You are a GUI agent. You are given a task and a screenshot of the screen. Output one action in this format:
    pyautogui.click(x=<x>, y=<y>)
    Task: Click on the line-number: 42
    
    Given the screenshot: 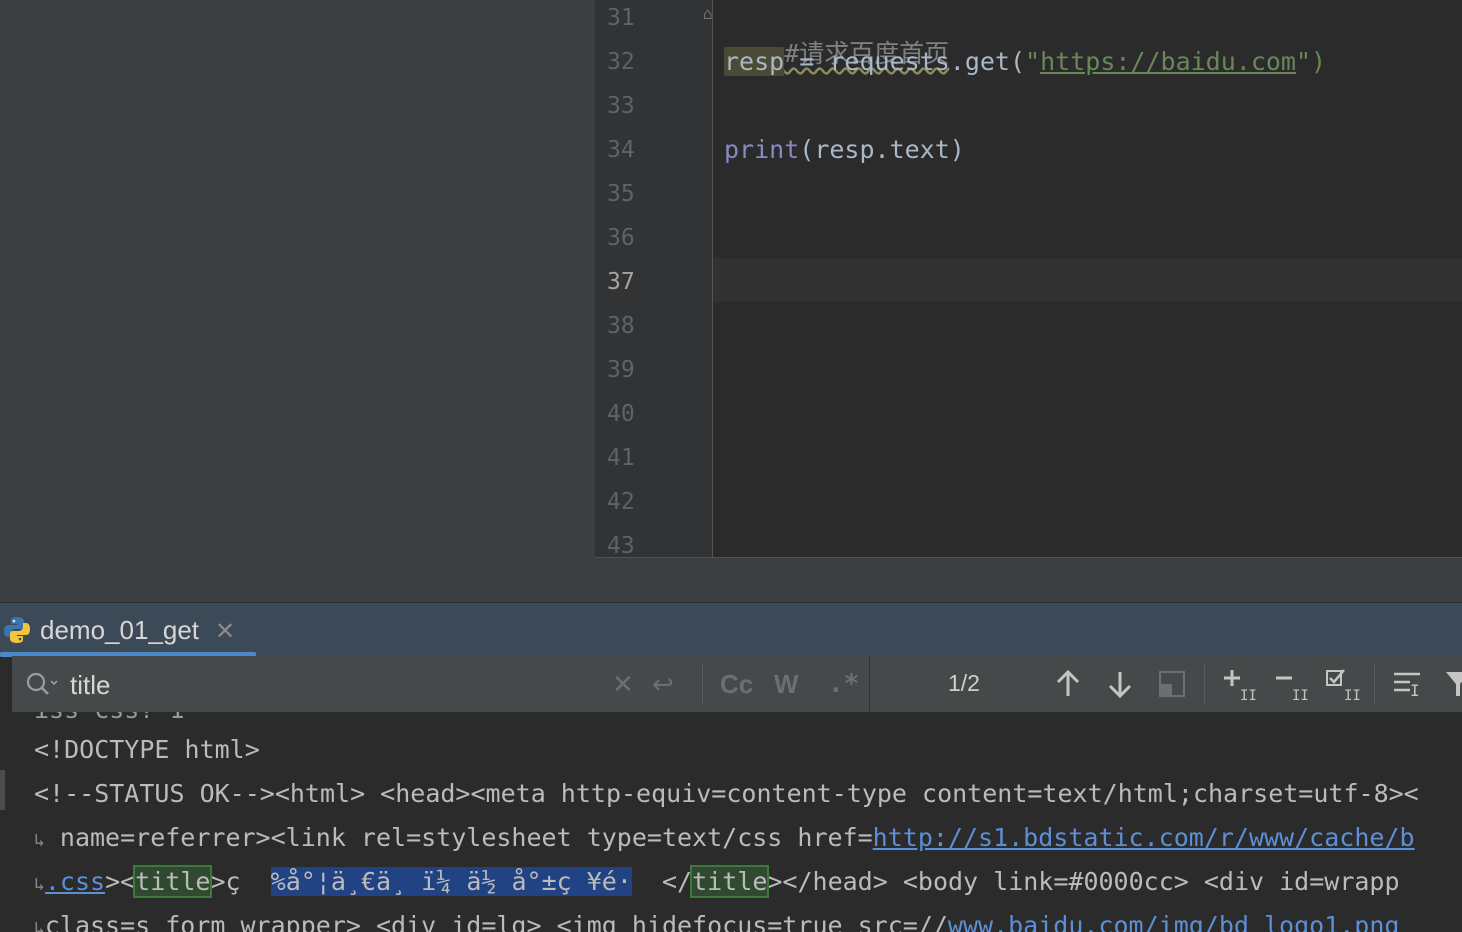 What is the action you would take?
    pyautogui.click(x=621, y=502)
    